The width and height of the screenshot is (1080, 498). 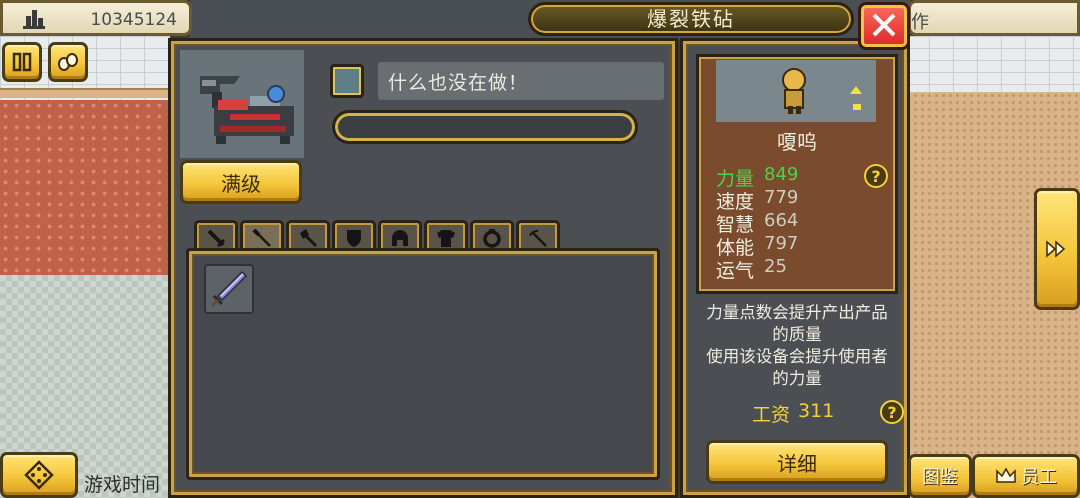 What do you see at coordinates (797, 312) in the screenshot?
I see `description-line: 力量点数会提升产出产品` at bounding box center [797, 312].